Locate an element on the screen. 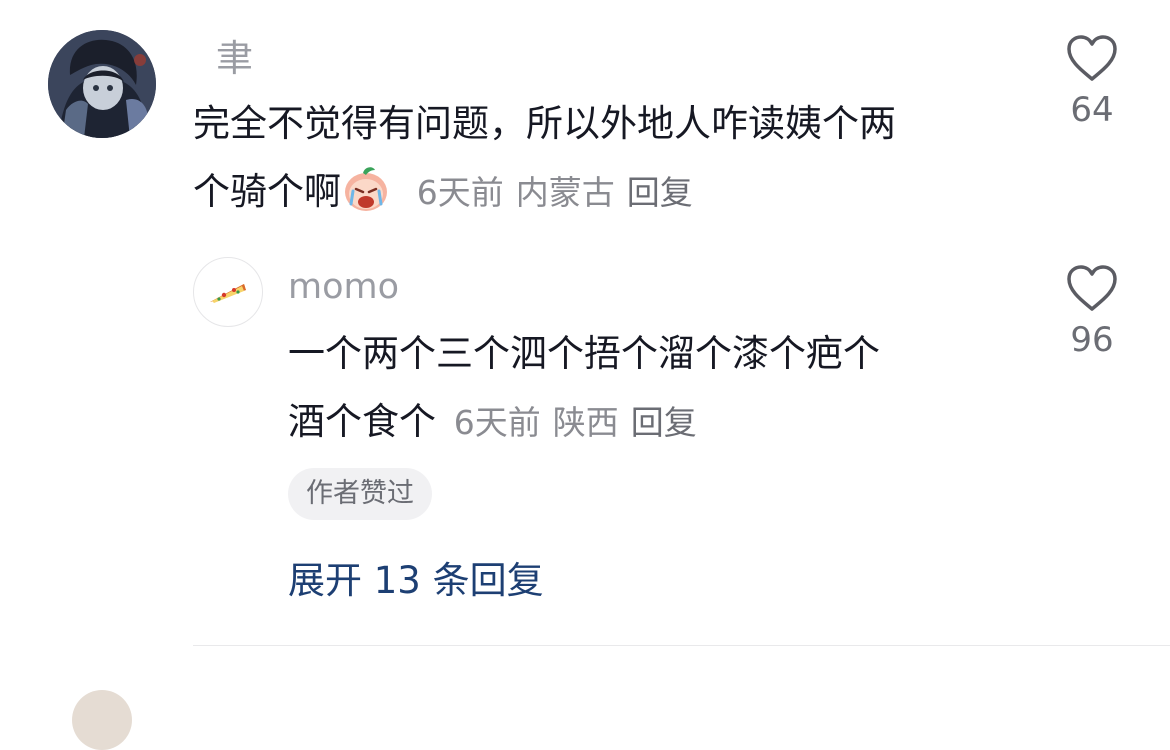 The image size is (1170, 750). author-liked-badge: 作者赞过 is located at coordinates (360, 494).